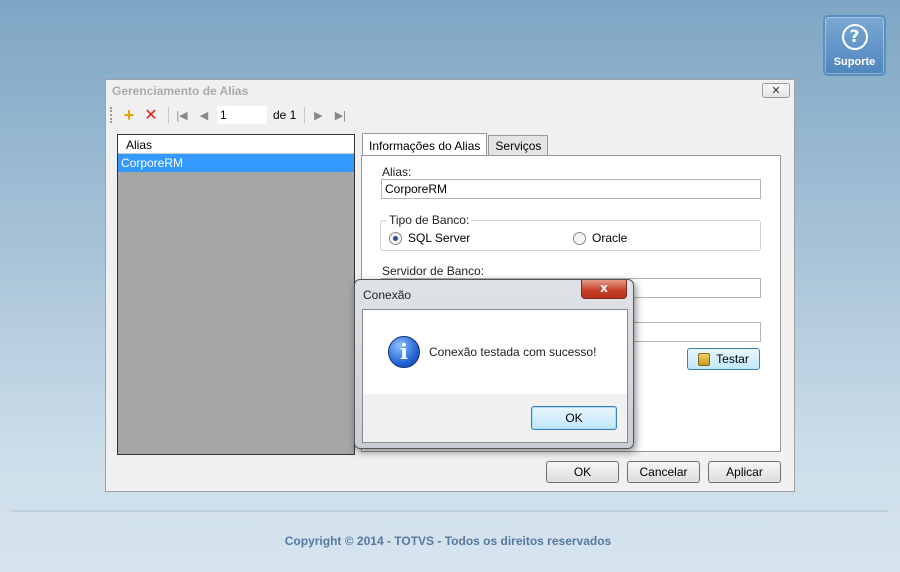 This screenshot has width=900, height=572. What do you see at coordinates (732, 359) in the screenshot?
I see `test-button-label: Testar` at bounding box center [732, 359].